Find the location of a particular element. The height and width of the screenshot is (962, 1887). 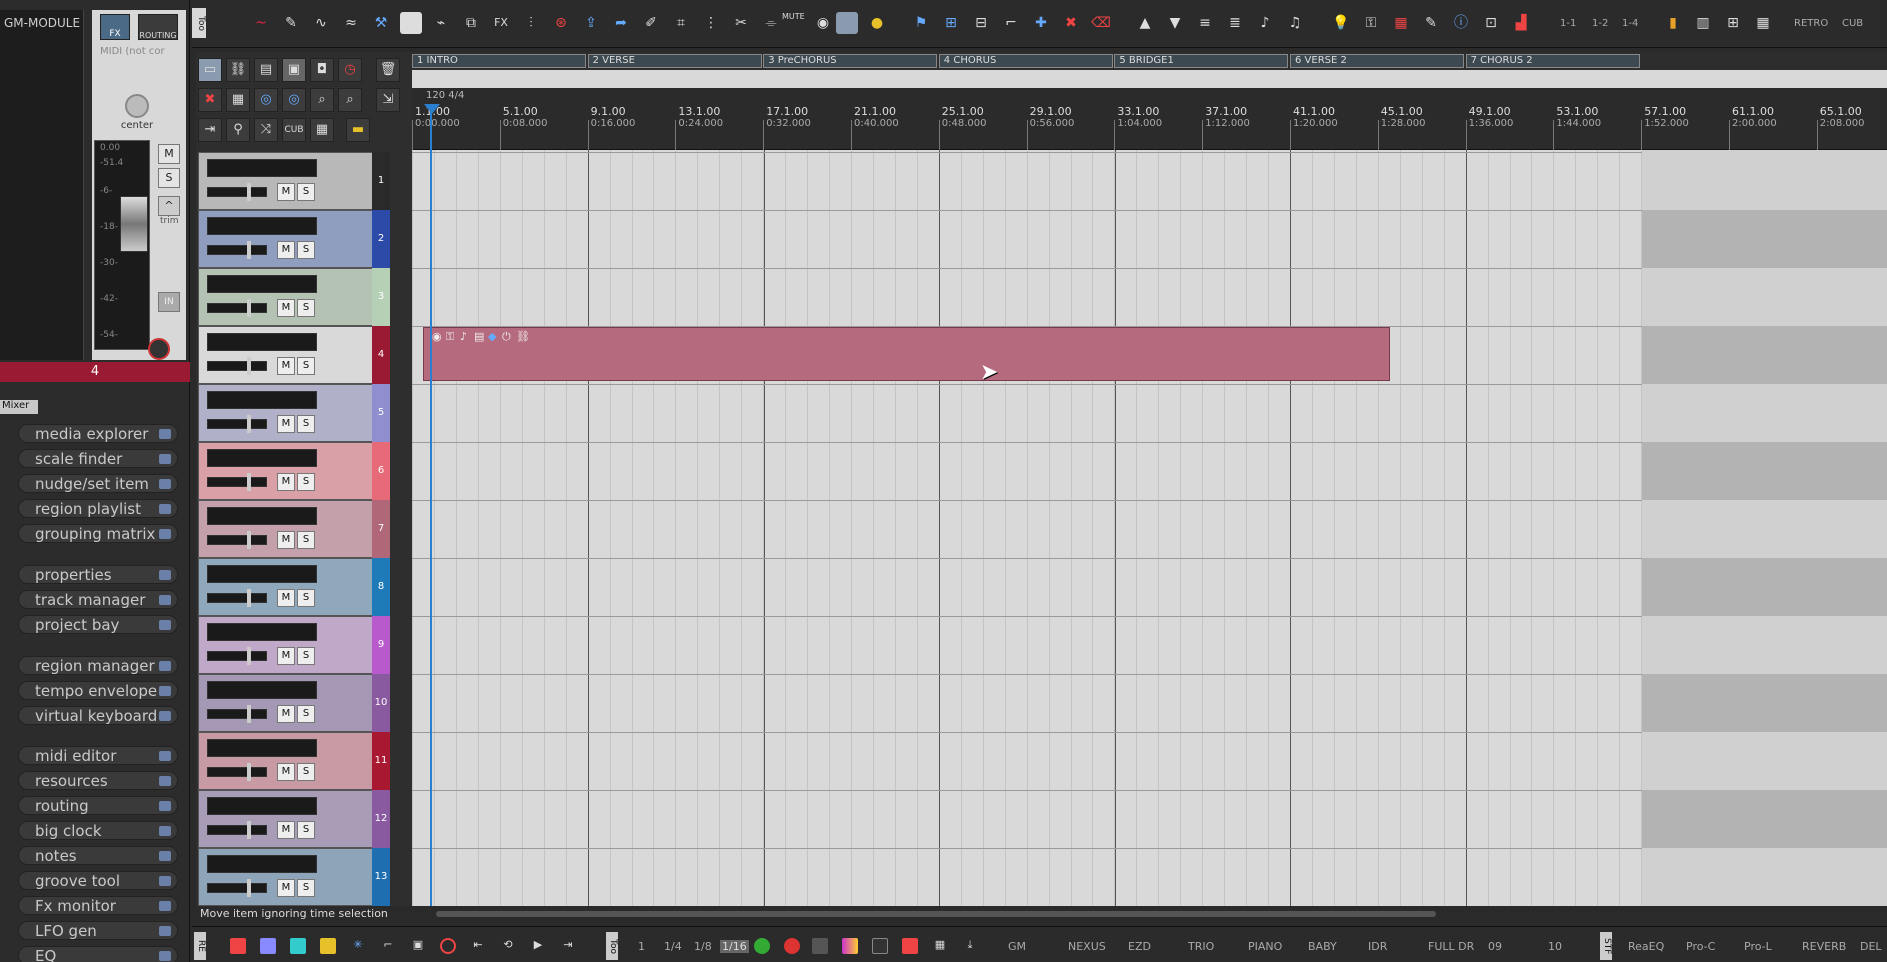

brush-icon: ⌯ is located at coordinates (771, 23).